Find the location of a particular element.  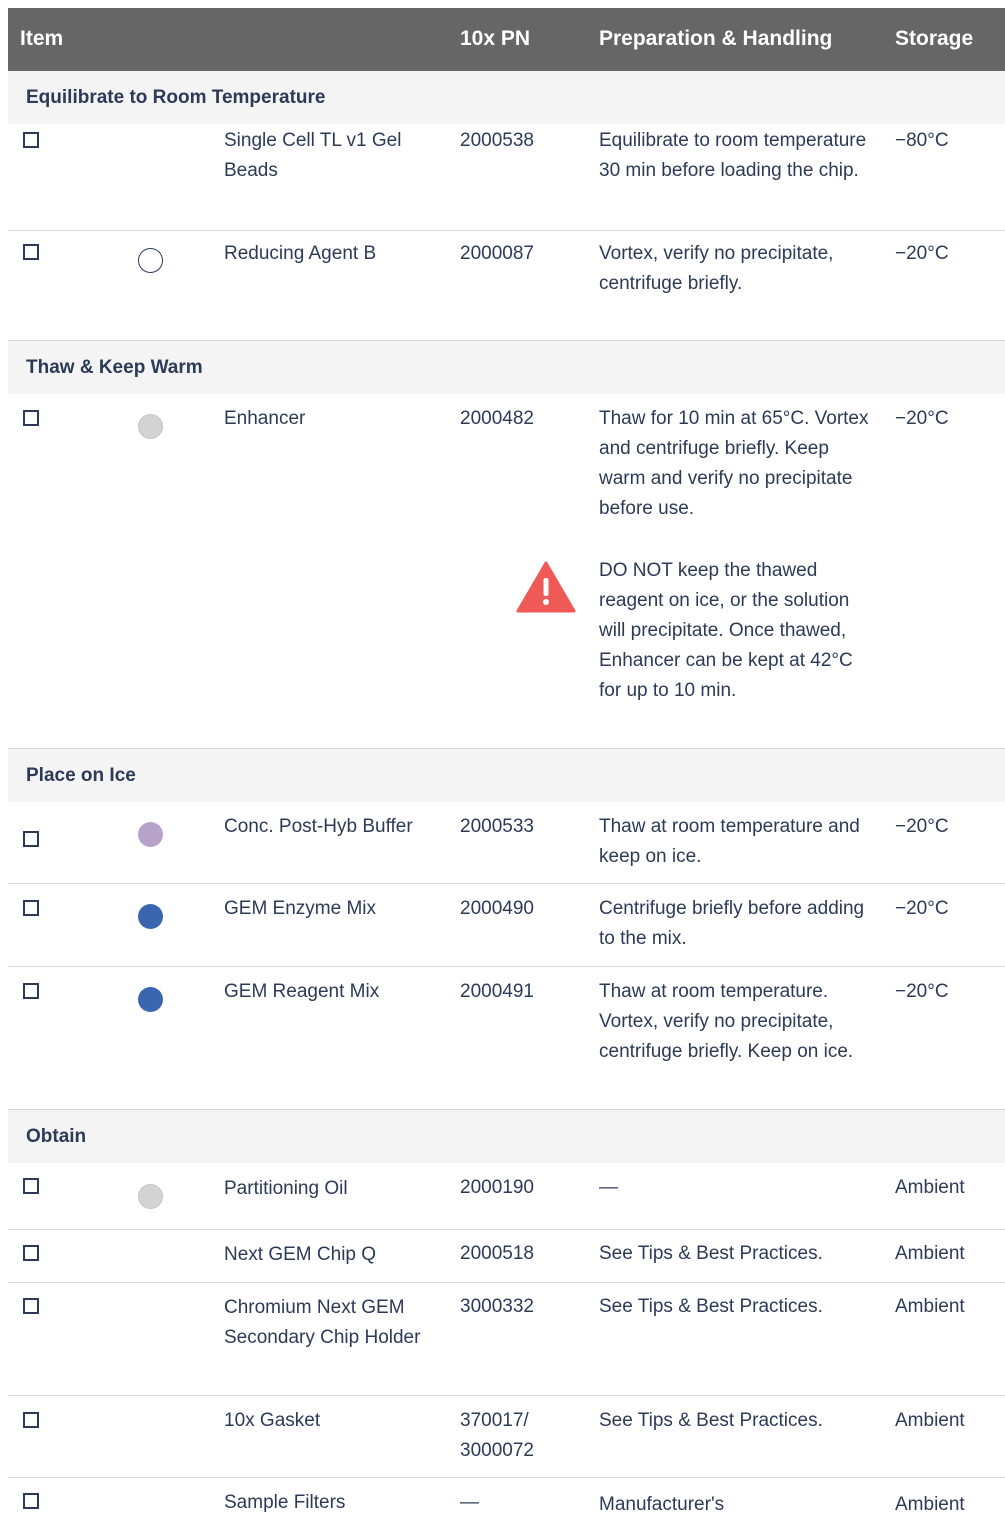

table-row: Partitioning Oil 2000190 — Ambient is located at coordinates (506, 1196).